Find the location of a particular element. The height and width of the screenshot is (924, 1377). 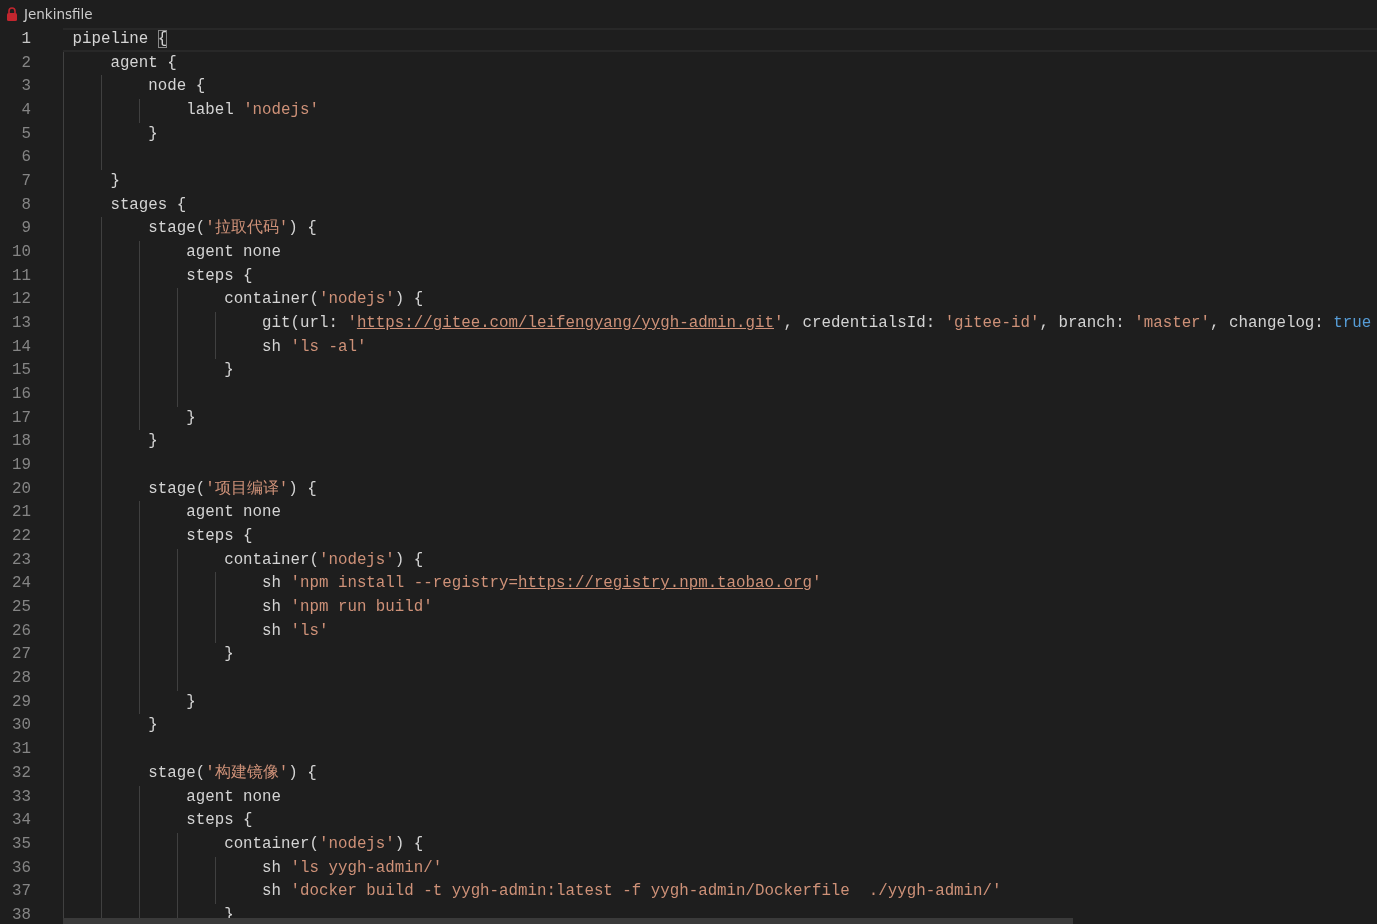

line-number: 25 is located at coordinates (21, 608).